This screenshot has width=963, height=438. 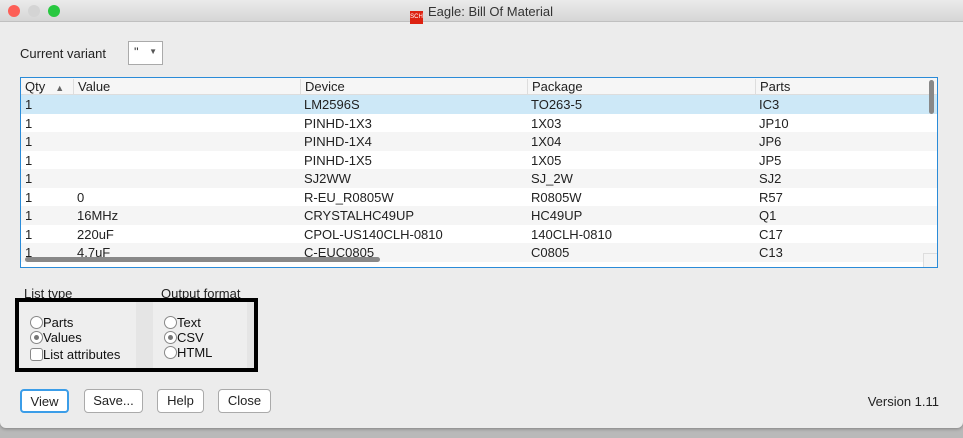 What do you see at coordinates (479, 86) in the screenshot?
I see `table-header: Qty ▲ Value Device Package Parts` at bounding box center [479, 86].